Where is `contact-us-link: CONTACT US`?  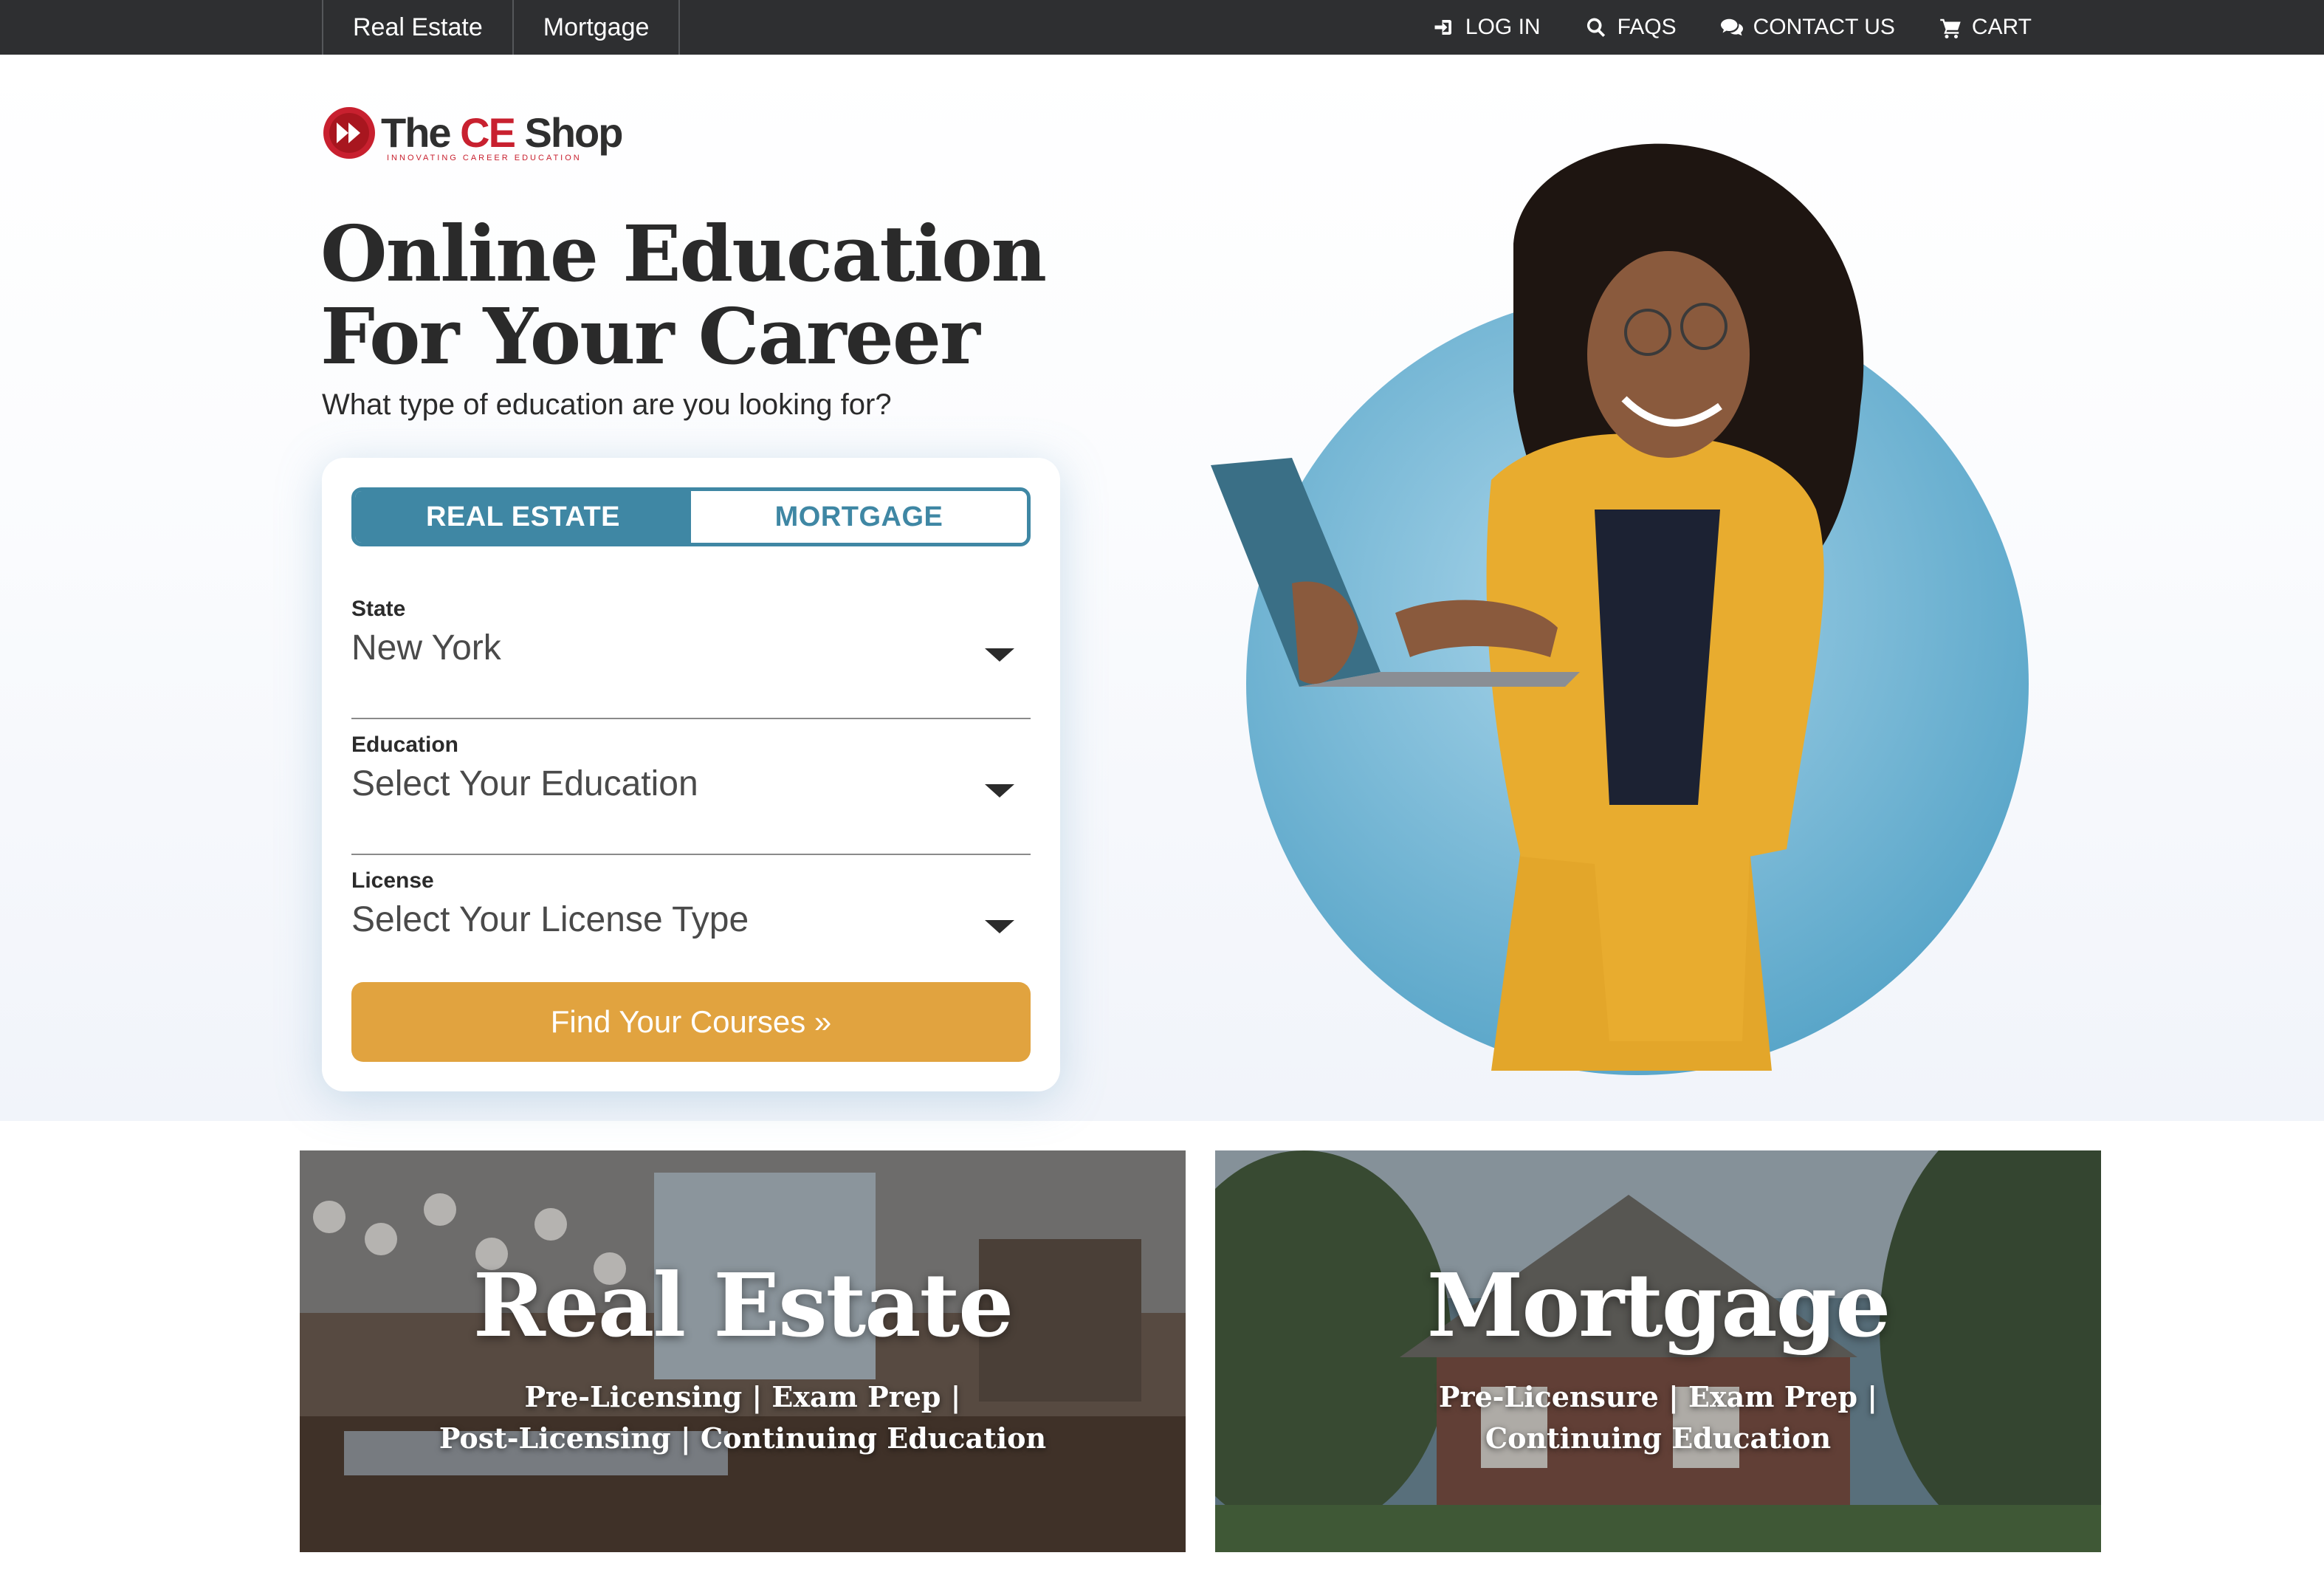 contact-us-link: CONTACT US is located at coordinates (1807, 27).